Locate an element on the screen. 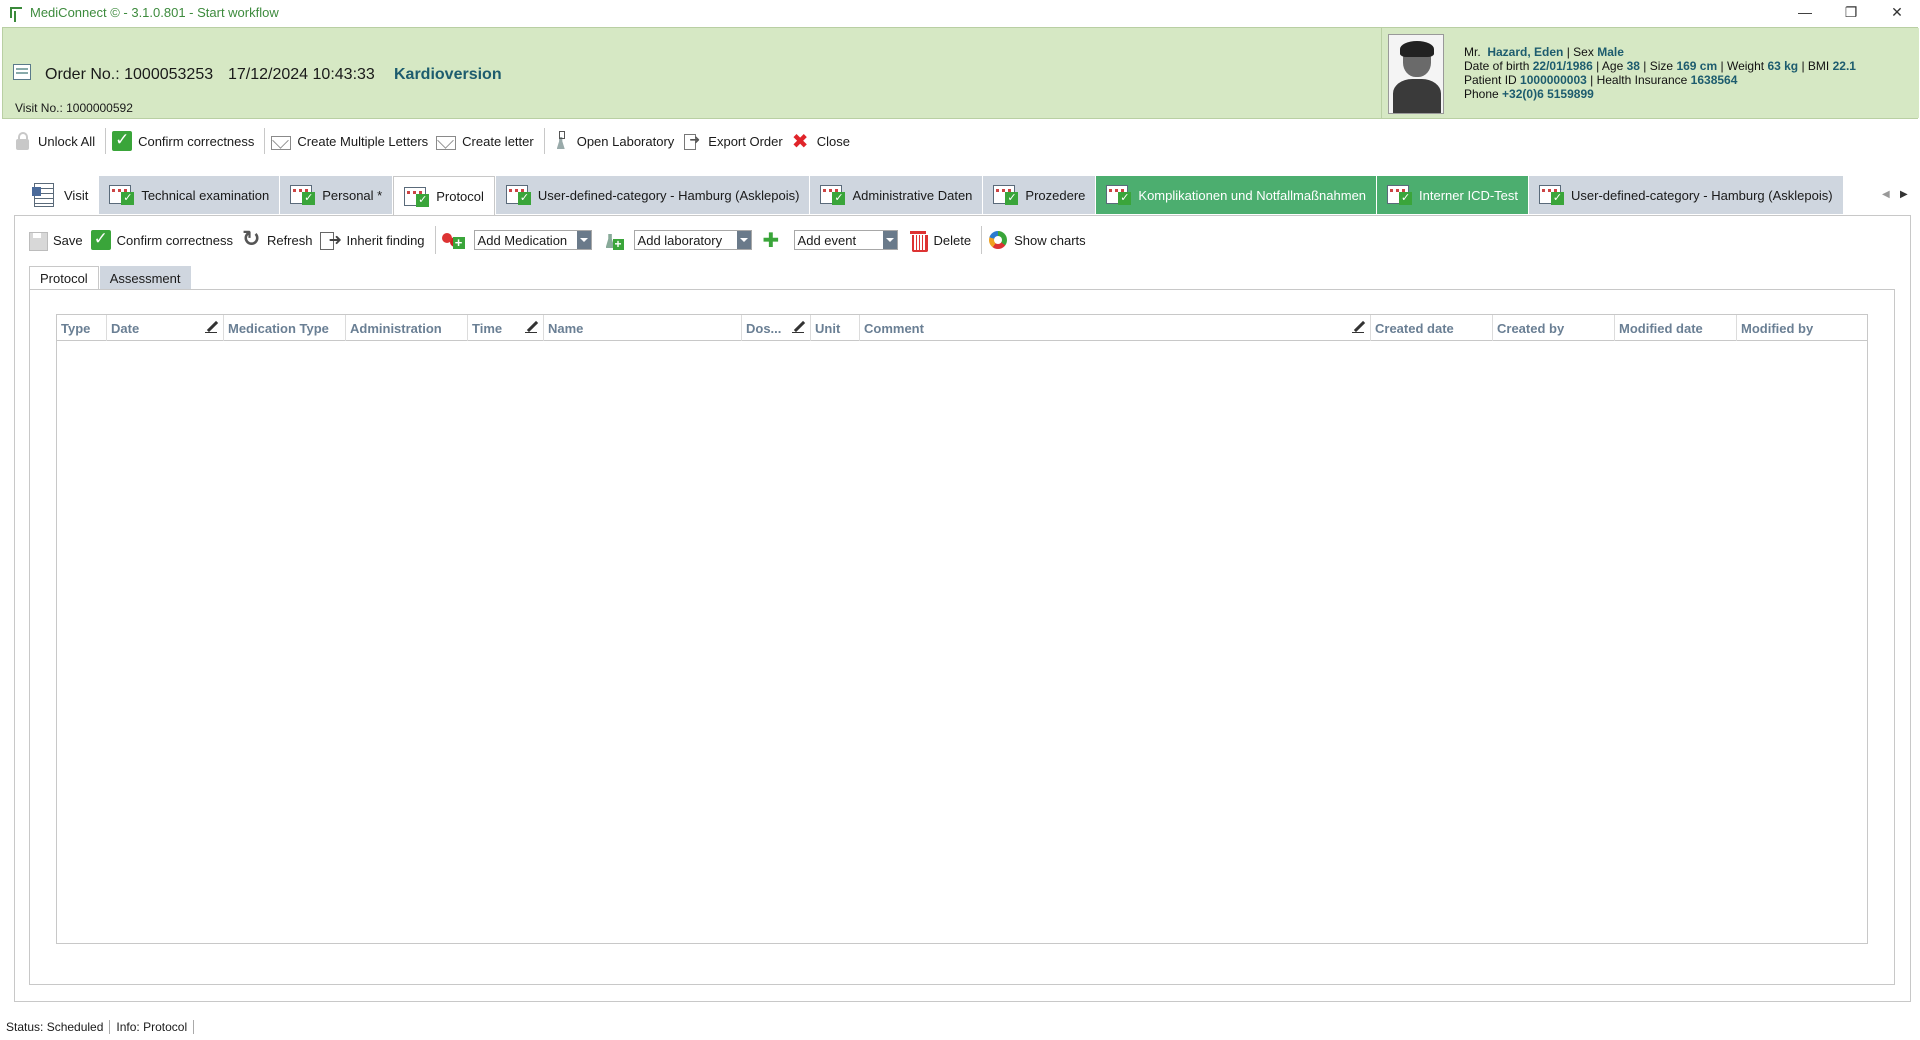 Image resolution: width=1920 pixels, height=1040 pixels. tab-administrative-daten: Administrative Daten is located at coordinates (896, 195).